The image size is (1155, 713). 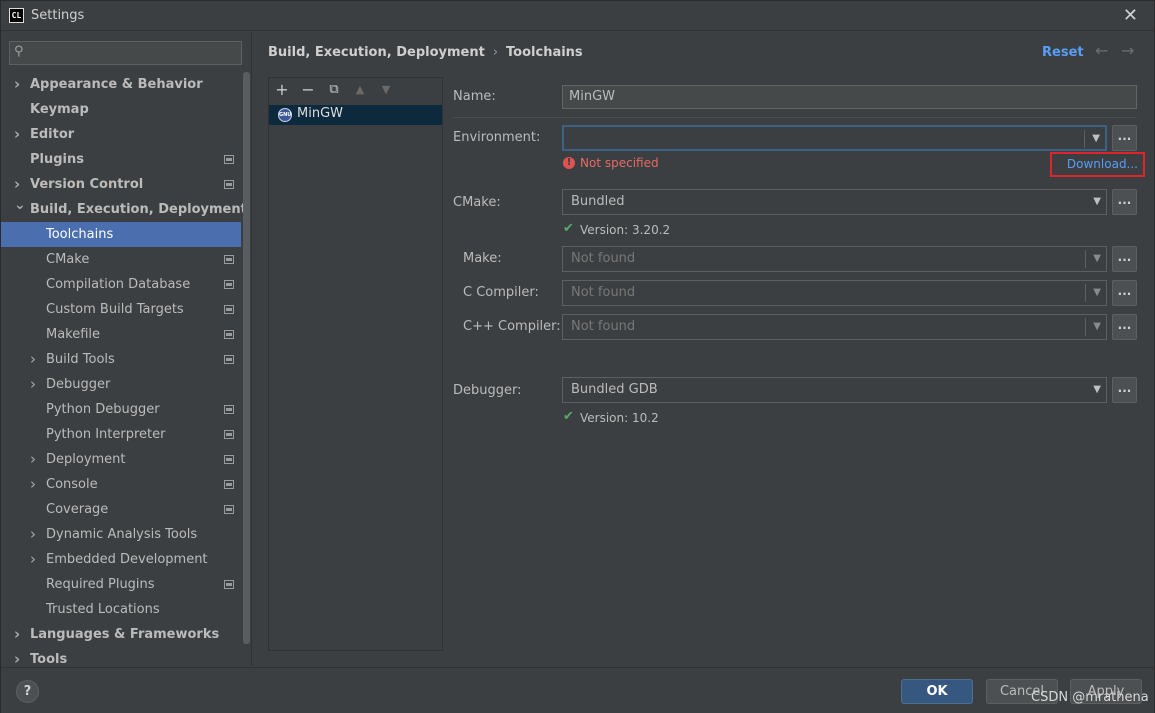 I want to click on debugger-value: Bundled GDB, so click(x=614, y=389).